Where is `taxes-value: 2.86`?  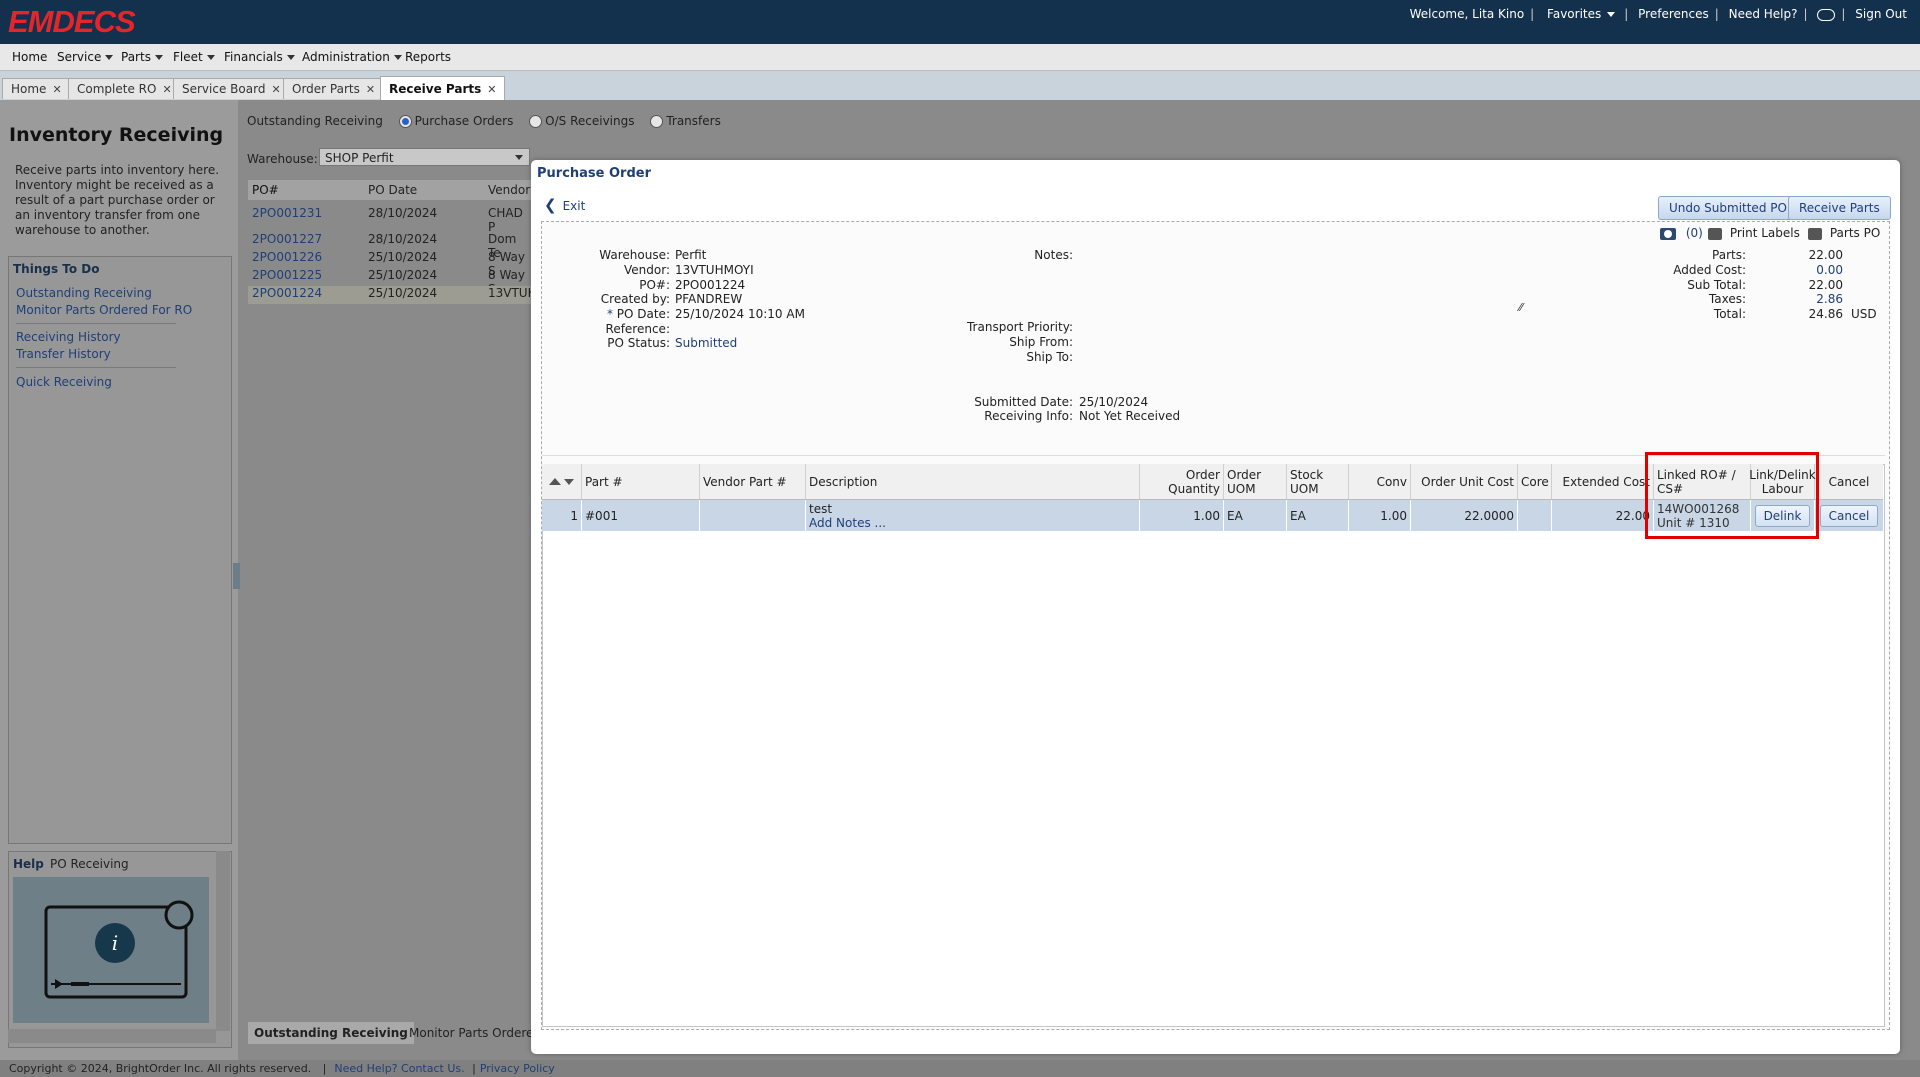
taxes-value: 2.86 is located at coordinates (1806, 299).